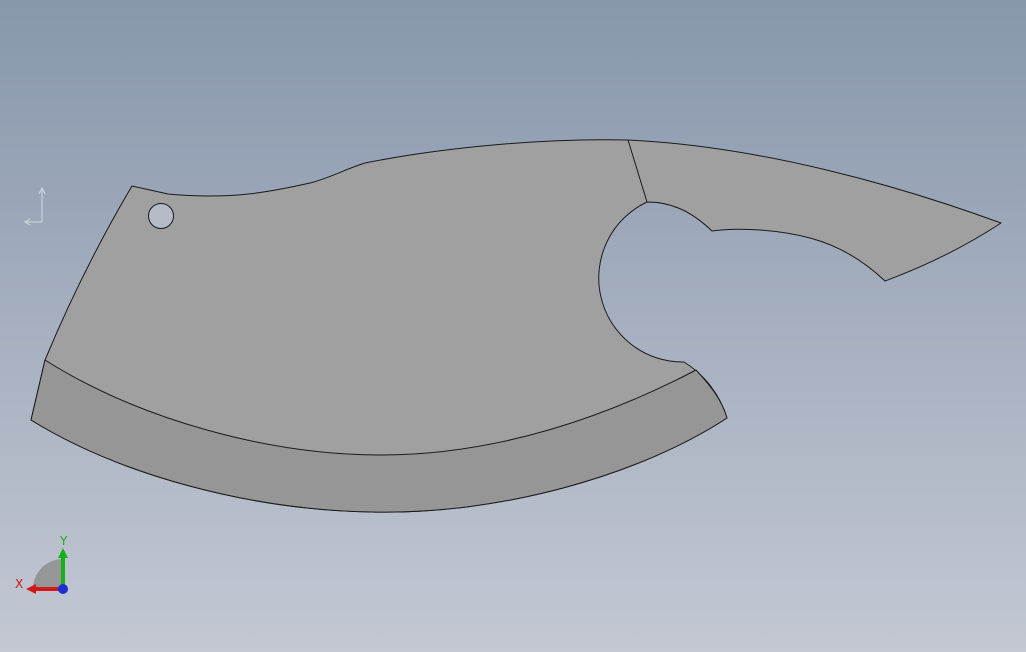 Image resolution: width=1026 pixels, height=652 pixels. What do you see at coordinates (35, 206) in the screenshot?
I see `origin-axis-icon` at bounding box center [35, 206].